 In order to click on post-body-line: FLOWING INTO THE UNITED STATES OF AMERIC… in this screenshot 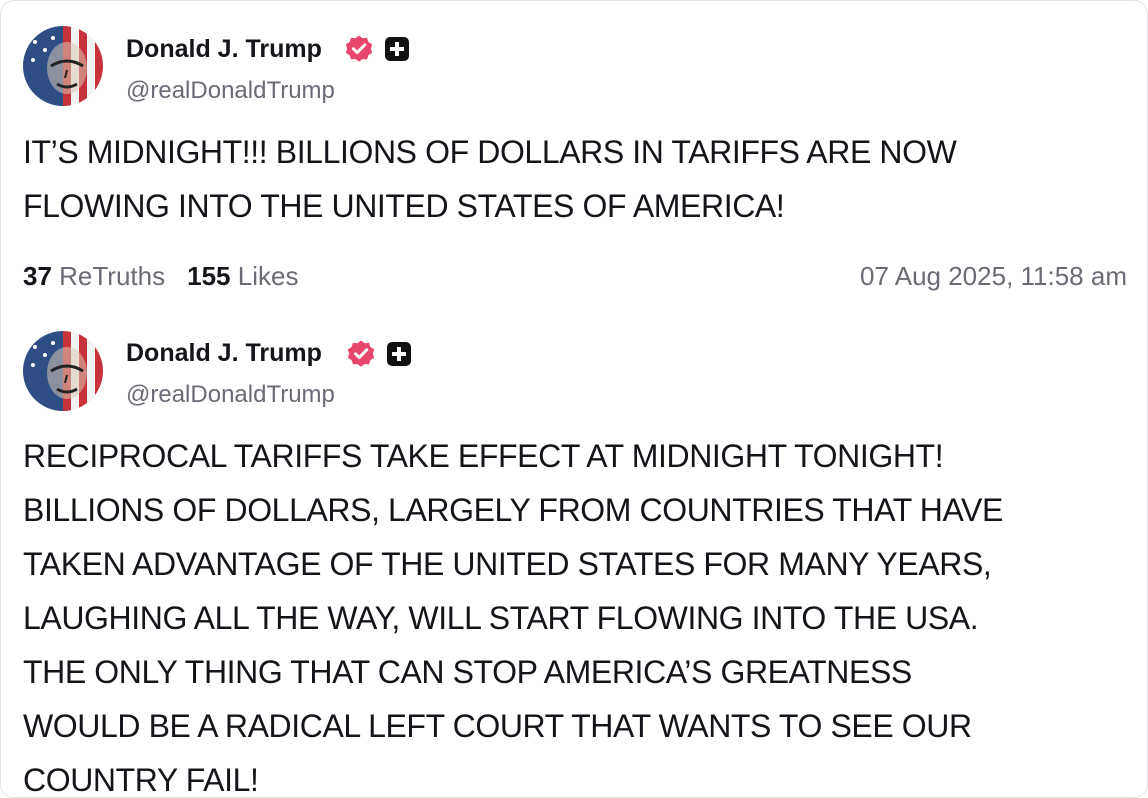, I will do `click(404, 206)`.